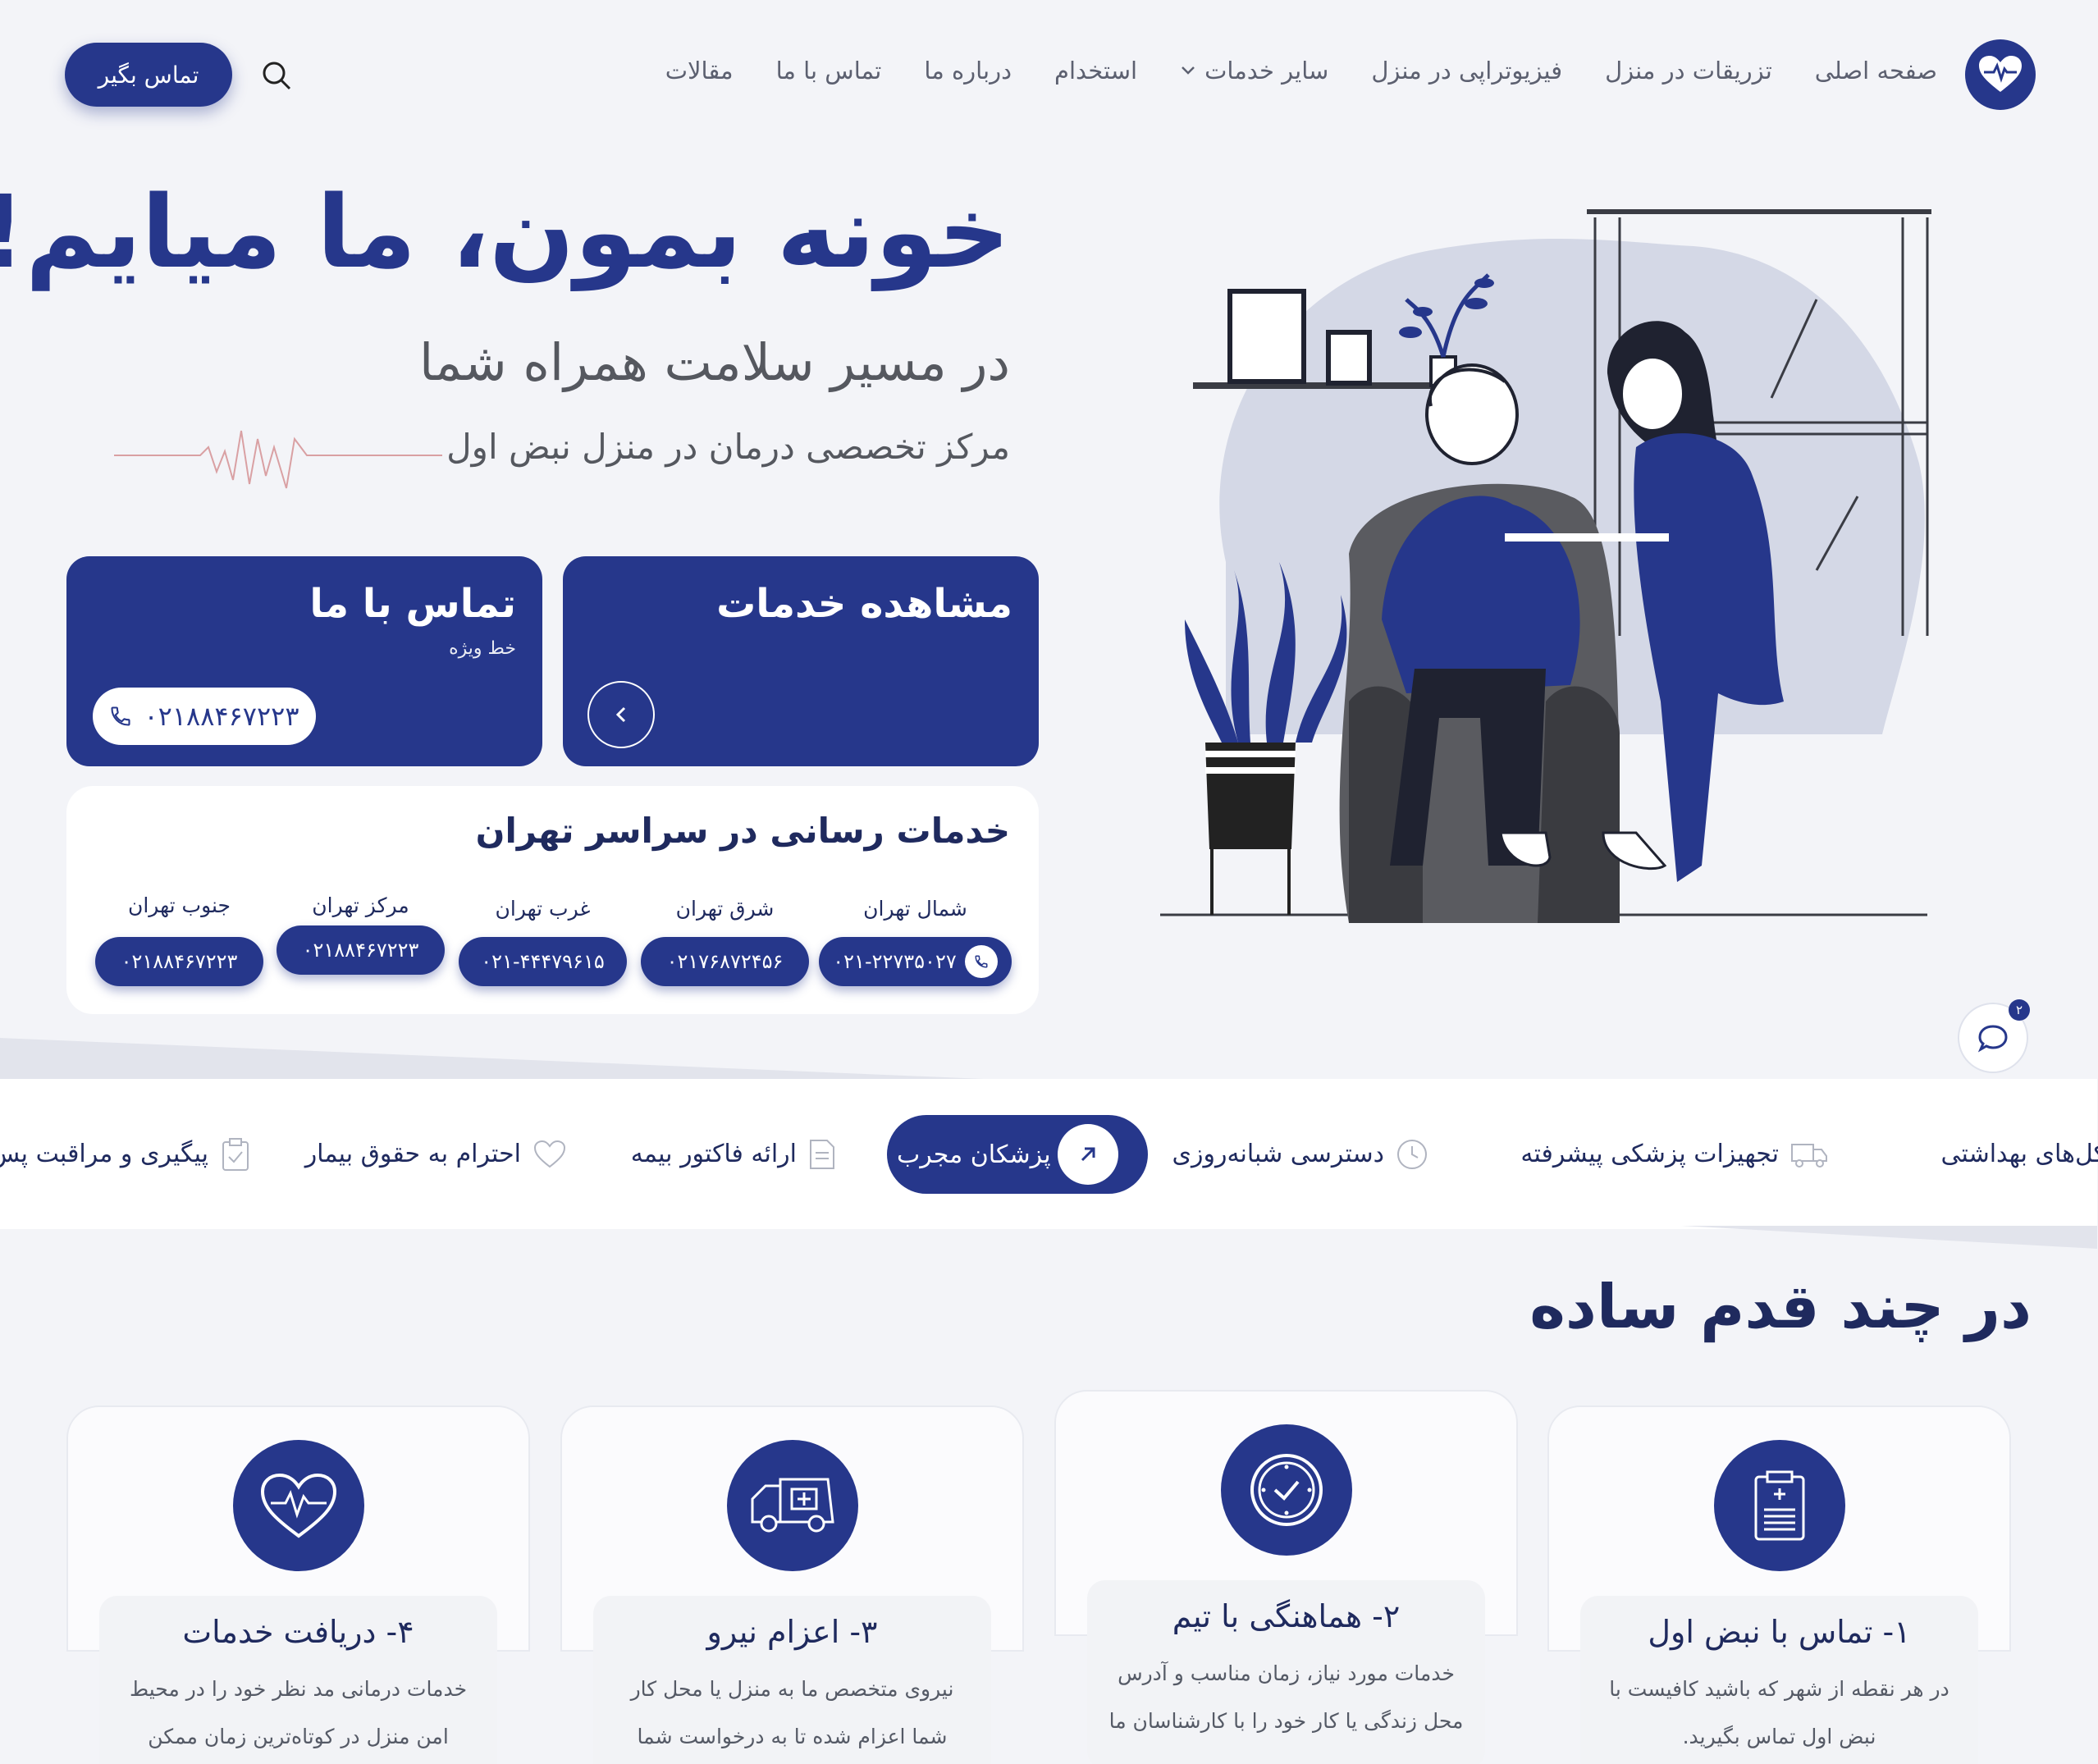 The width and height of the screenshot is (2098, 1764). Describe the element at coordinates (802, 661) in the screenshot. I see `view-services-card: مشاهده خدمات` at that location.